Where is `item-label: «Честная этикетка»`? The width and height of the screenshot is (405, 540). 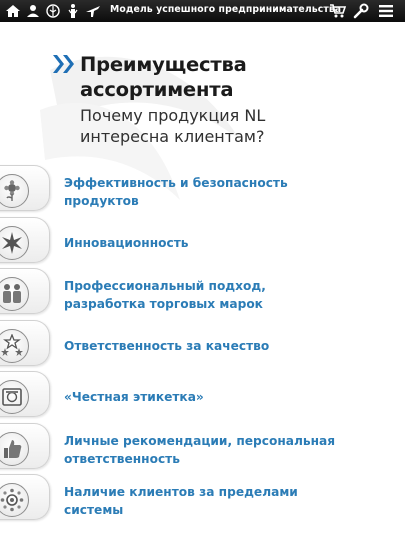 item-label: «Честная этикетка» is located at coordinates (134, 397).